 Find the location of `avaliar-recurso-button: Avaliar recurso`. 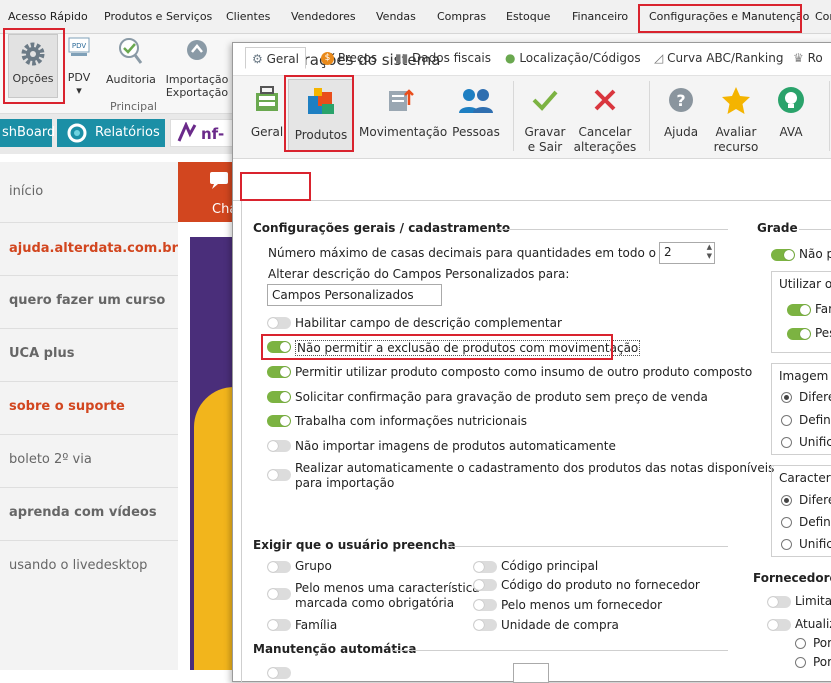

avaliar-recurso-button: Avaliar recurso is located at coordinates (736, 120).